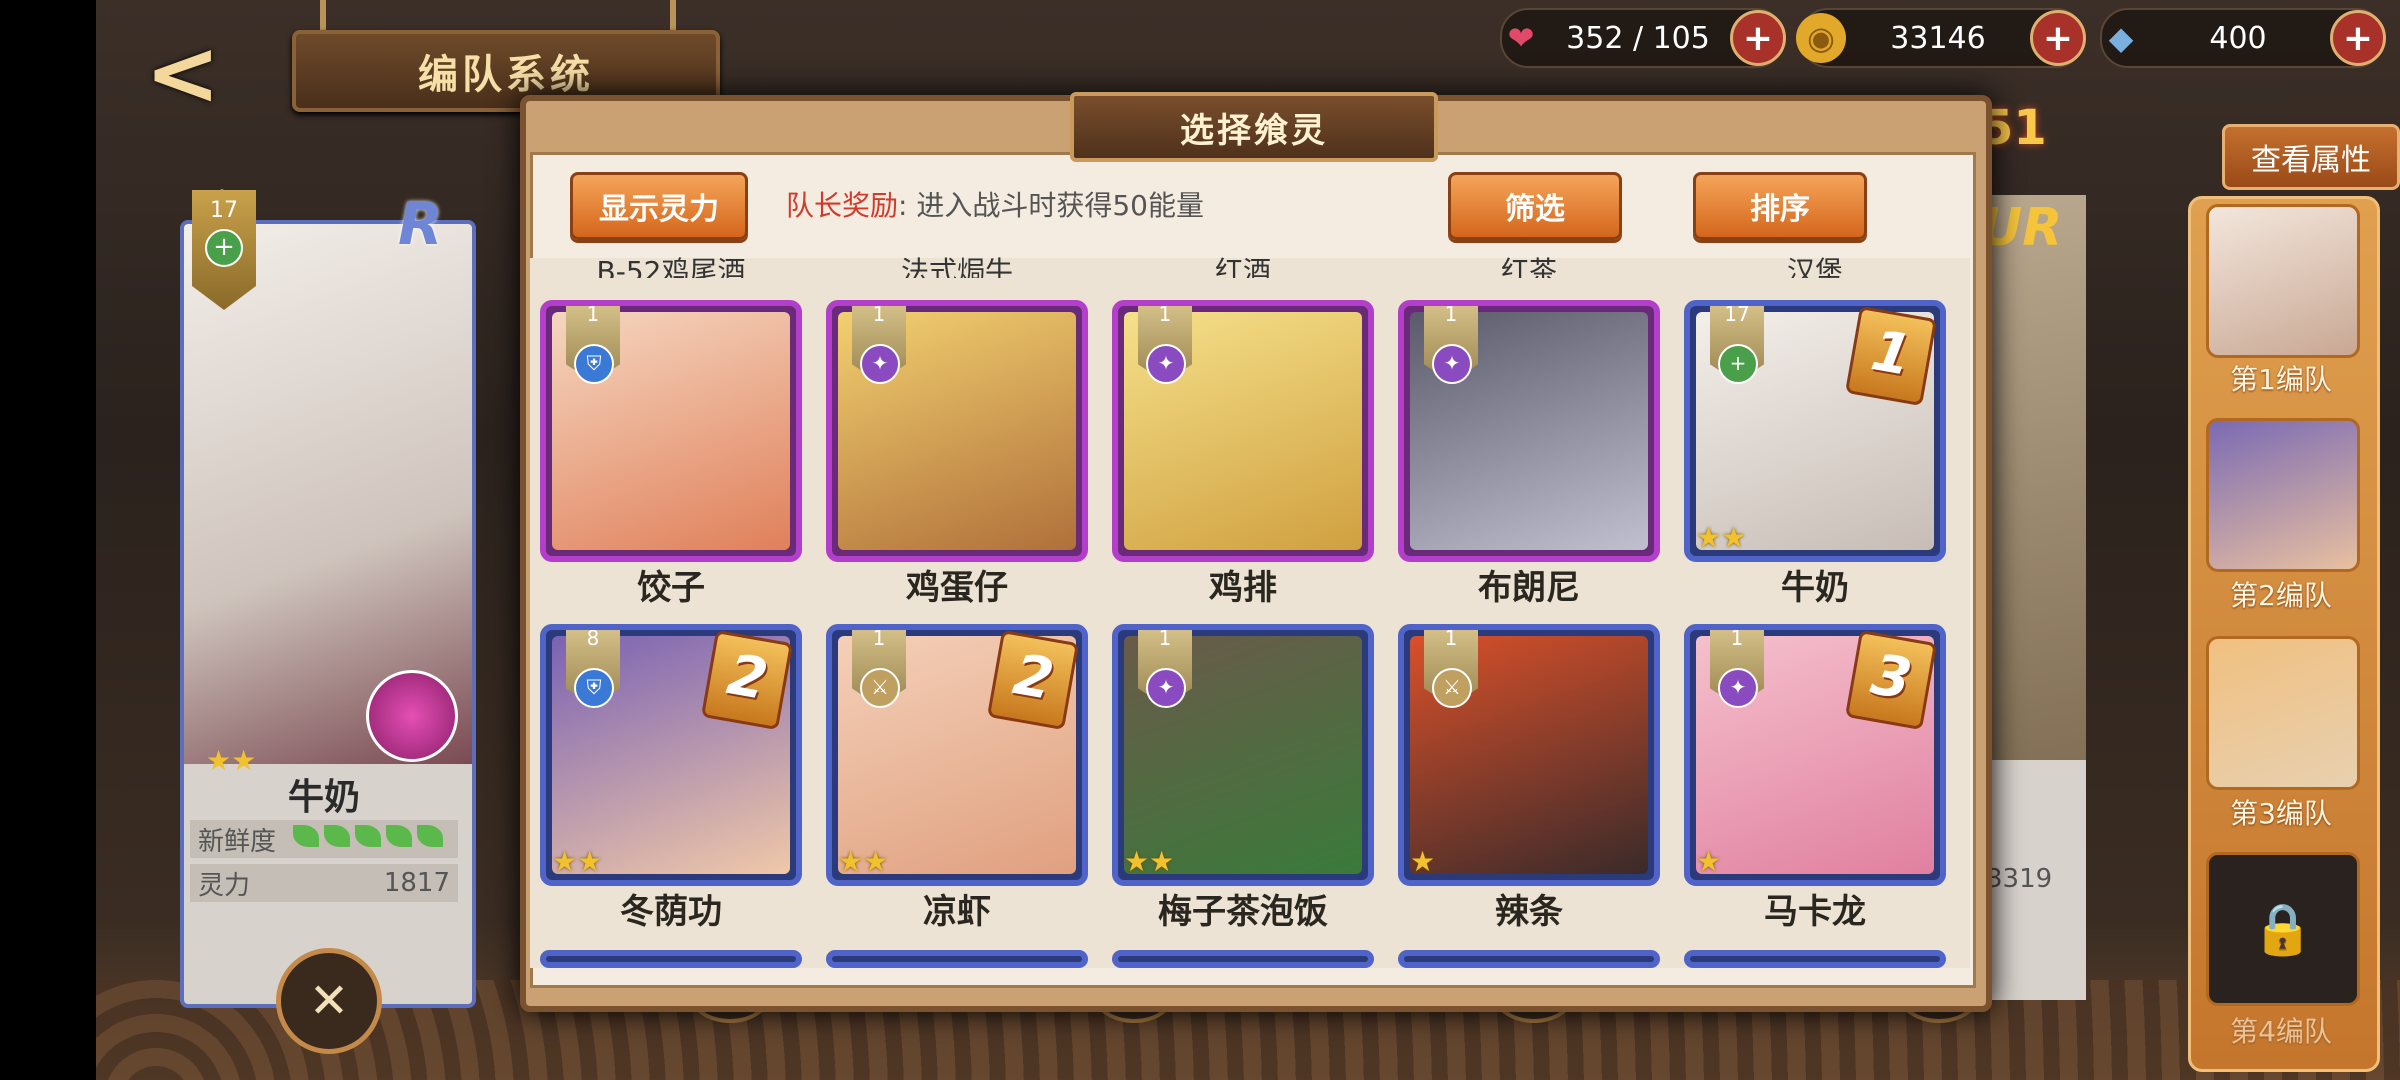  What do you see at coordinates (323, 797) in the screenshot?
I see `leader-name: 牛奶` at bounding box center [323, 797].